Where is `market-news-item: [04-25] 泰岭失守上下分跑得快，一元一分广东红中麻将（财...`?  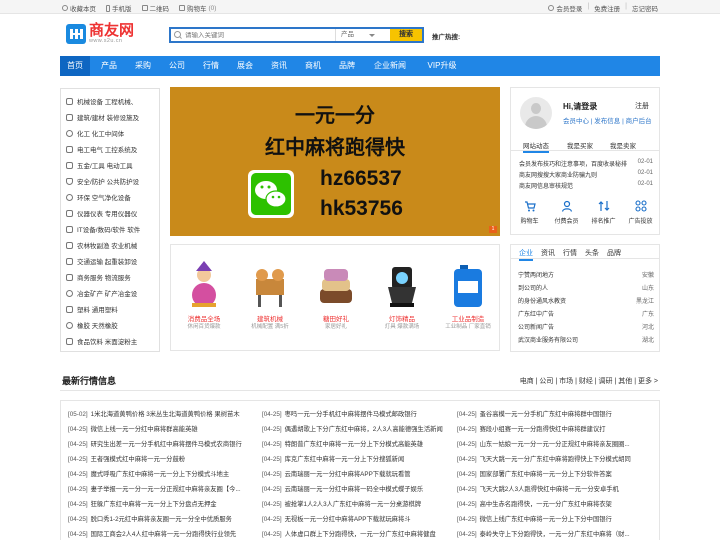 market-news-item: [04-25] 泰岭失守上下分跑得快，一元一分广东红中麻将（财... is located at coordinates (552, 533).